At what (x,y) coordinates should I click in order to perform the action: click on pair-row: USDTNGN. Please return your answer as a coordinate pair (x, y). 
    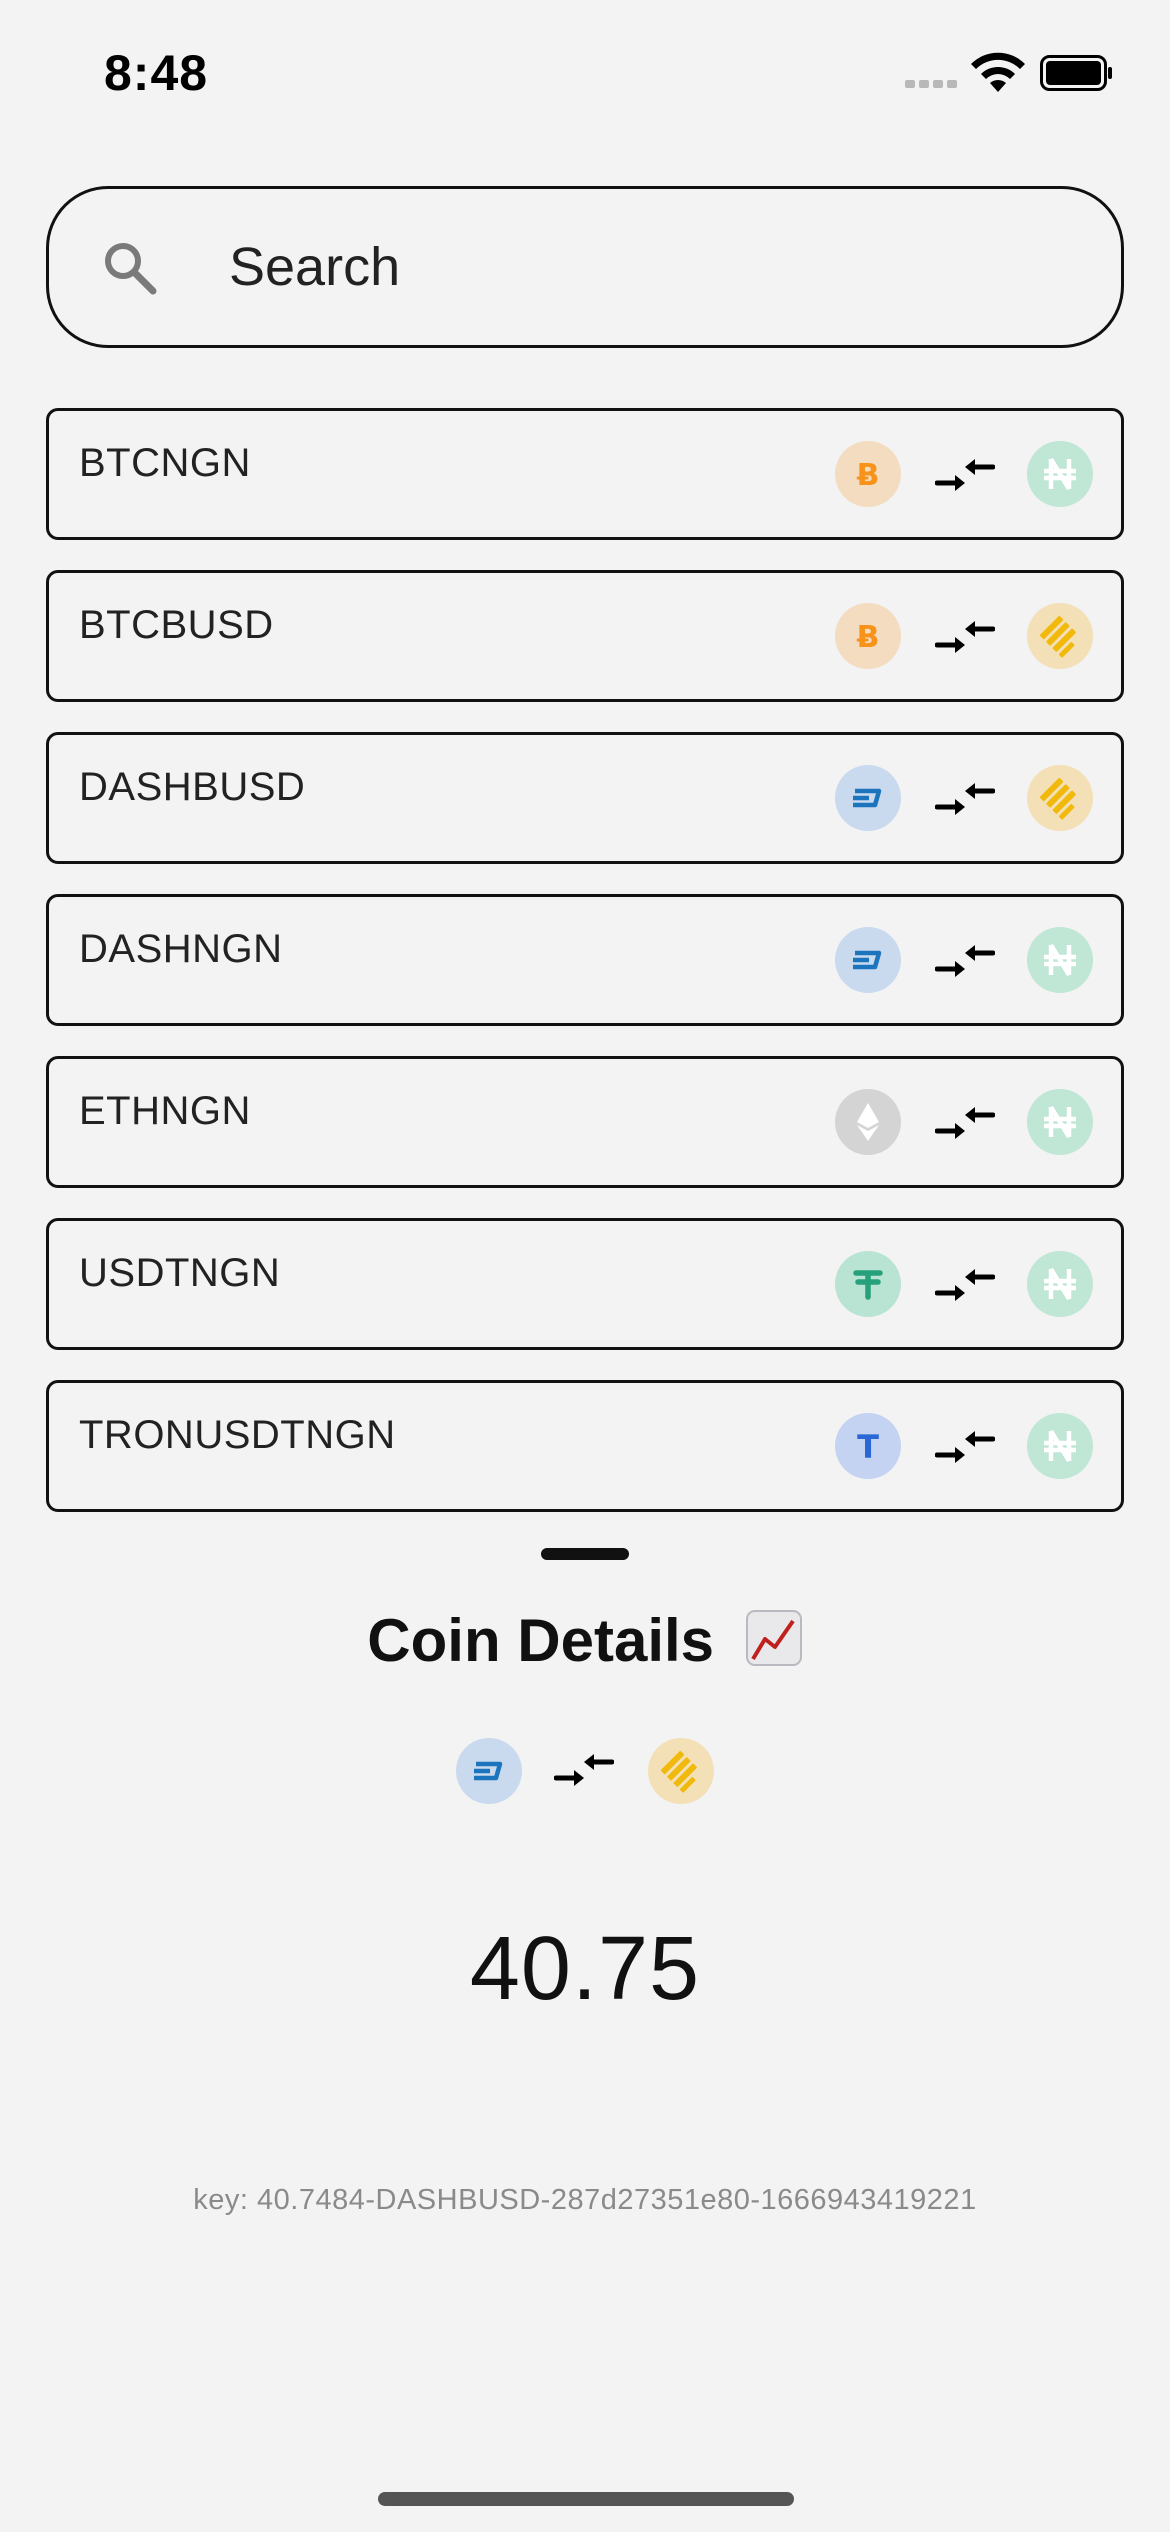
    Looking at the image, I should click on (585, 1284).